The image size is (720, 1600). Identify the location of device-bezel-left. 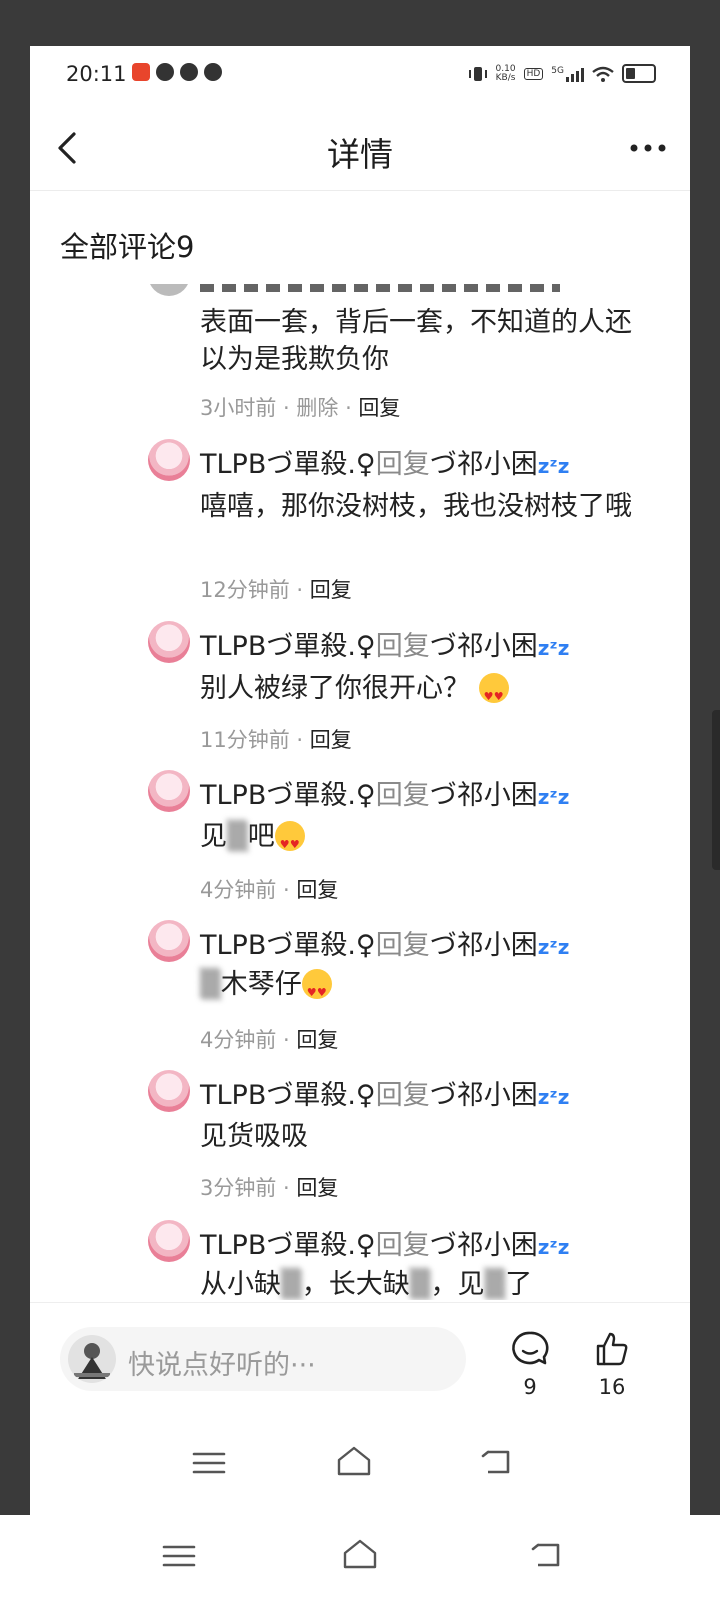
(15, 757).